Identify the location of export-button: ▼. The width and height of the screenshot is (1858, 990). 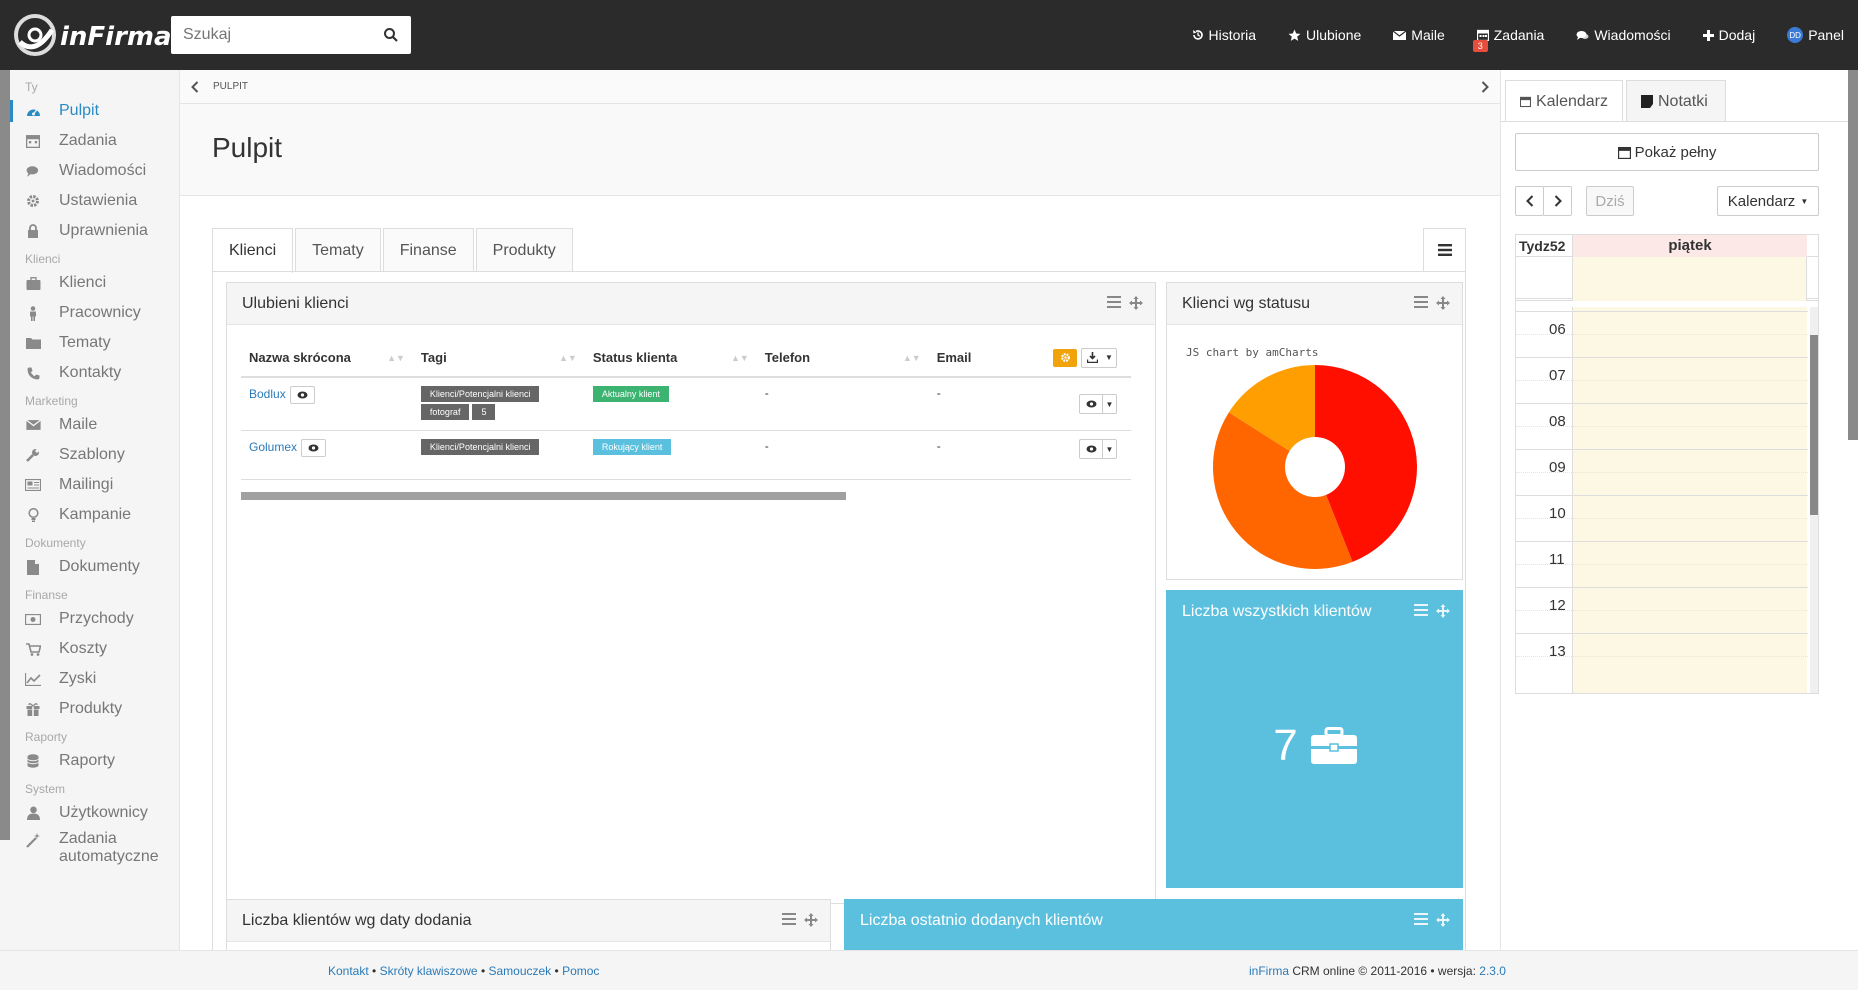
(1099, 357).